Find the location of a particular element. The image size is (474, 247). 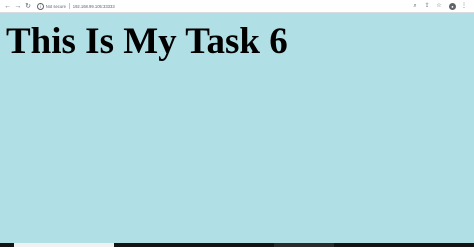

star-icon: ☆ is located at coordinates (439, 6).